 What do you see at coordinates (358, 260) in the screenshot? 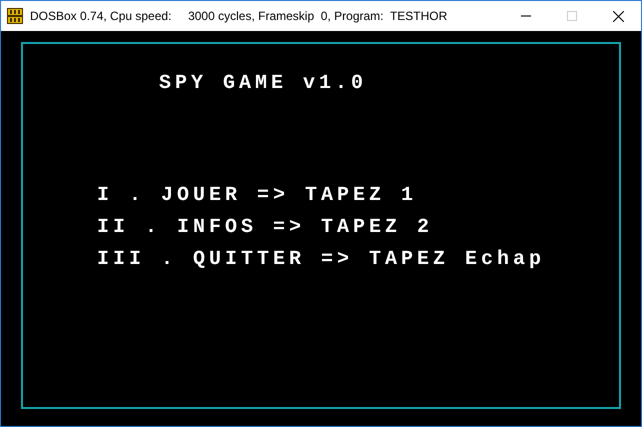
I see `menu-option: III . QUITTER => TAPEZ Echap` at bounding box center [358, 260].